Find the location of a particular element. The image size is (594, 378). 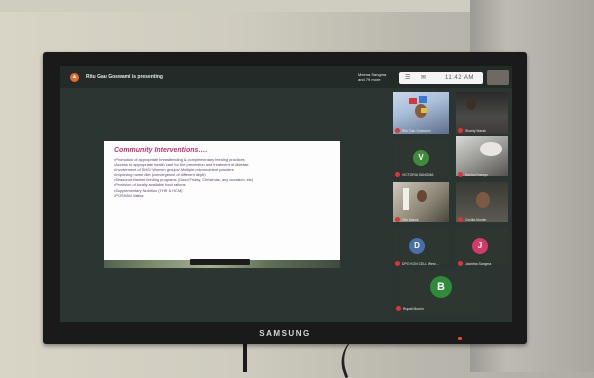

participant-name: Shanty Marak is located at coordinates (475, 131).